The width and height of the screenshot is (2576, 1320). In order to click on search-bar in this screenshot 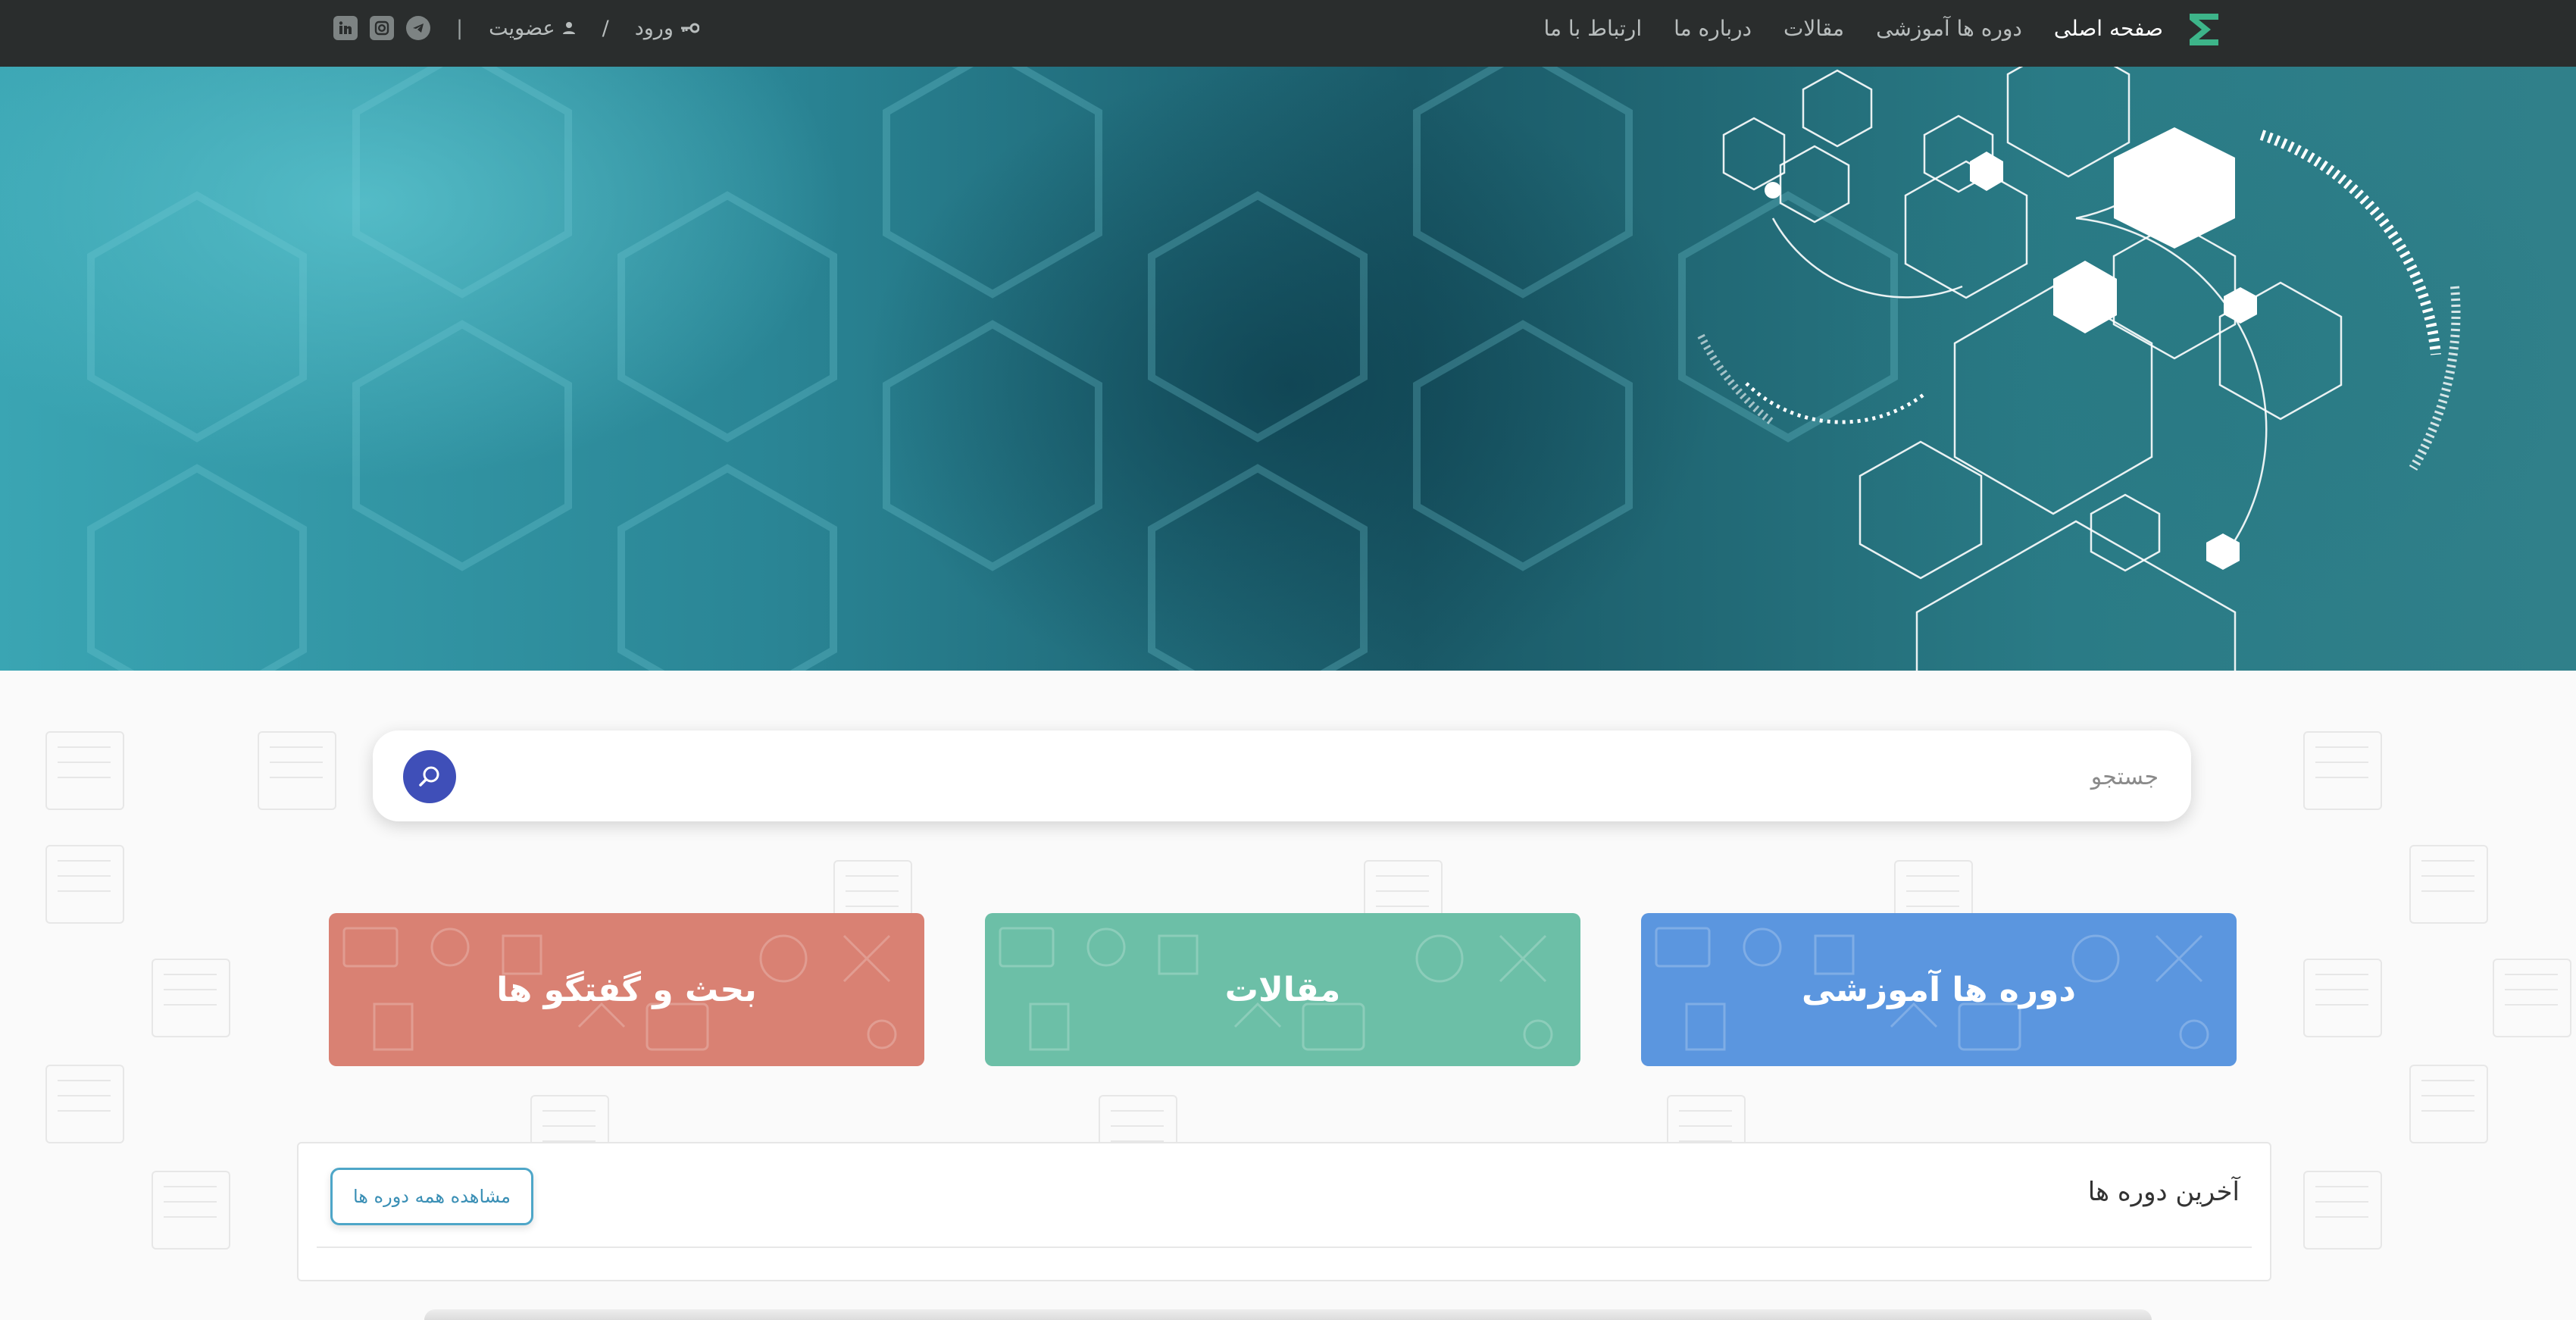, I will do `click(1282, 775)`.